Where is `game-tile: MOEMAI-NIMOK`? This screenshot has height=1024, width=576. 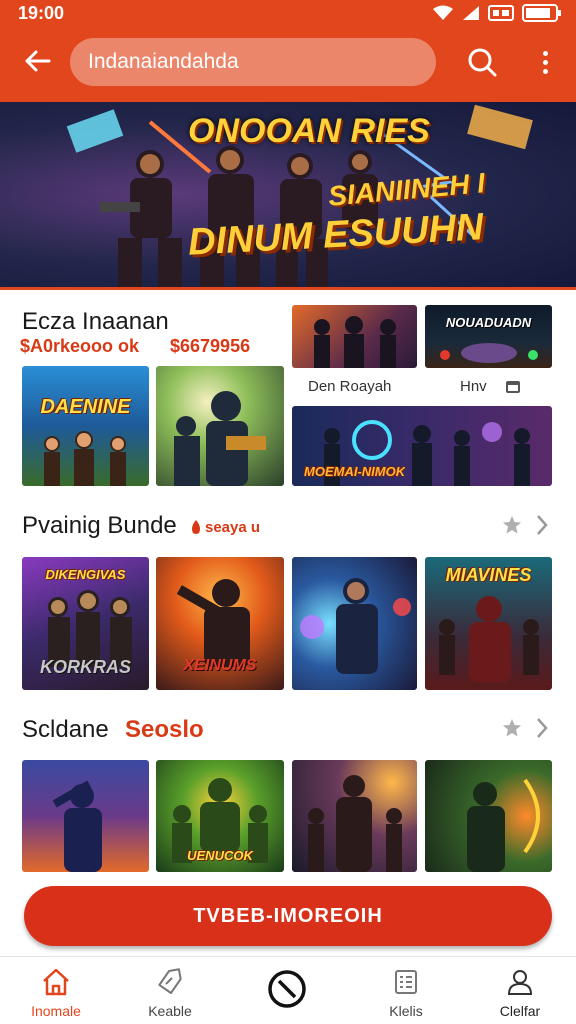 game-tile: MOEMAI-NIMOK is located at coordinates (422, 446).